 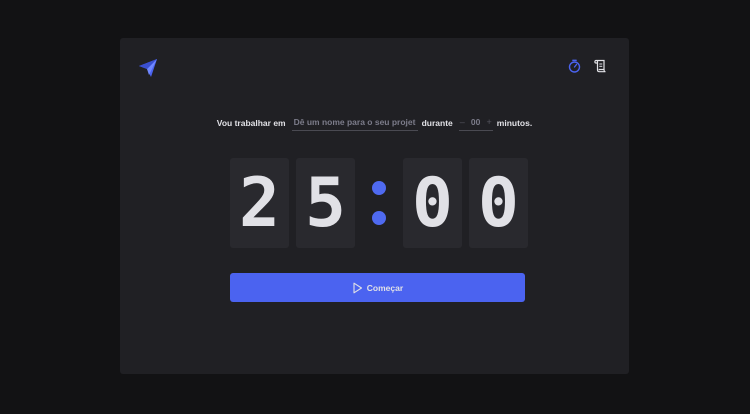 What do you see at coordinates (600, 66) in the screenshot?
I see `scroll-icon` at bounding box center [600, 66].